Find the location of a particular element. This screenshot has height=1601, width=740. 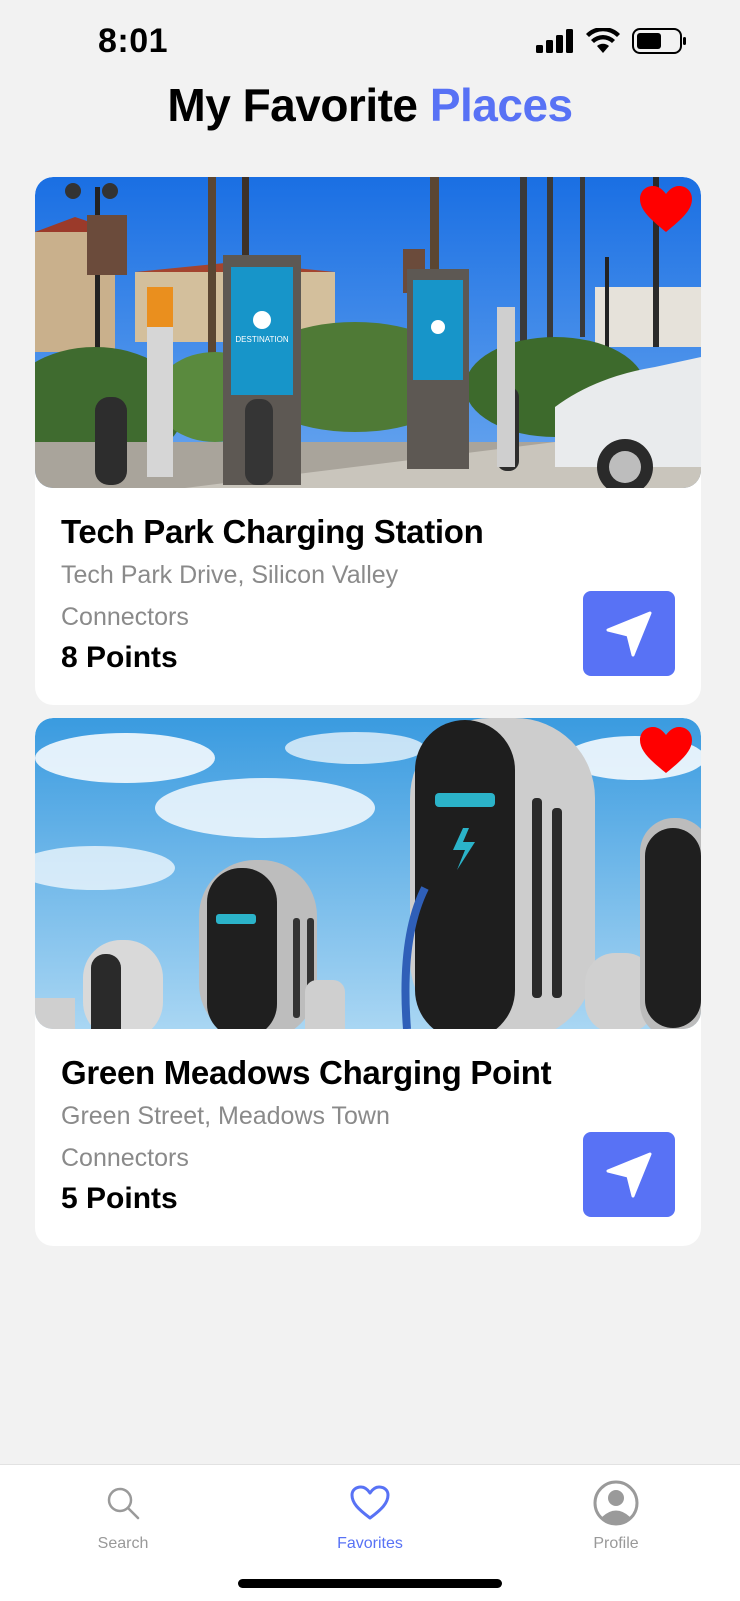

tab-label: Search is located at coordinates (123, 1543).